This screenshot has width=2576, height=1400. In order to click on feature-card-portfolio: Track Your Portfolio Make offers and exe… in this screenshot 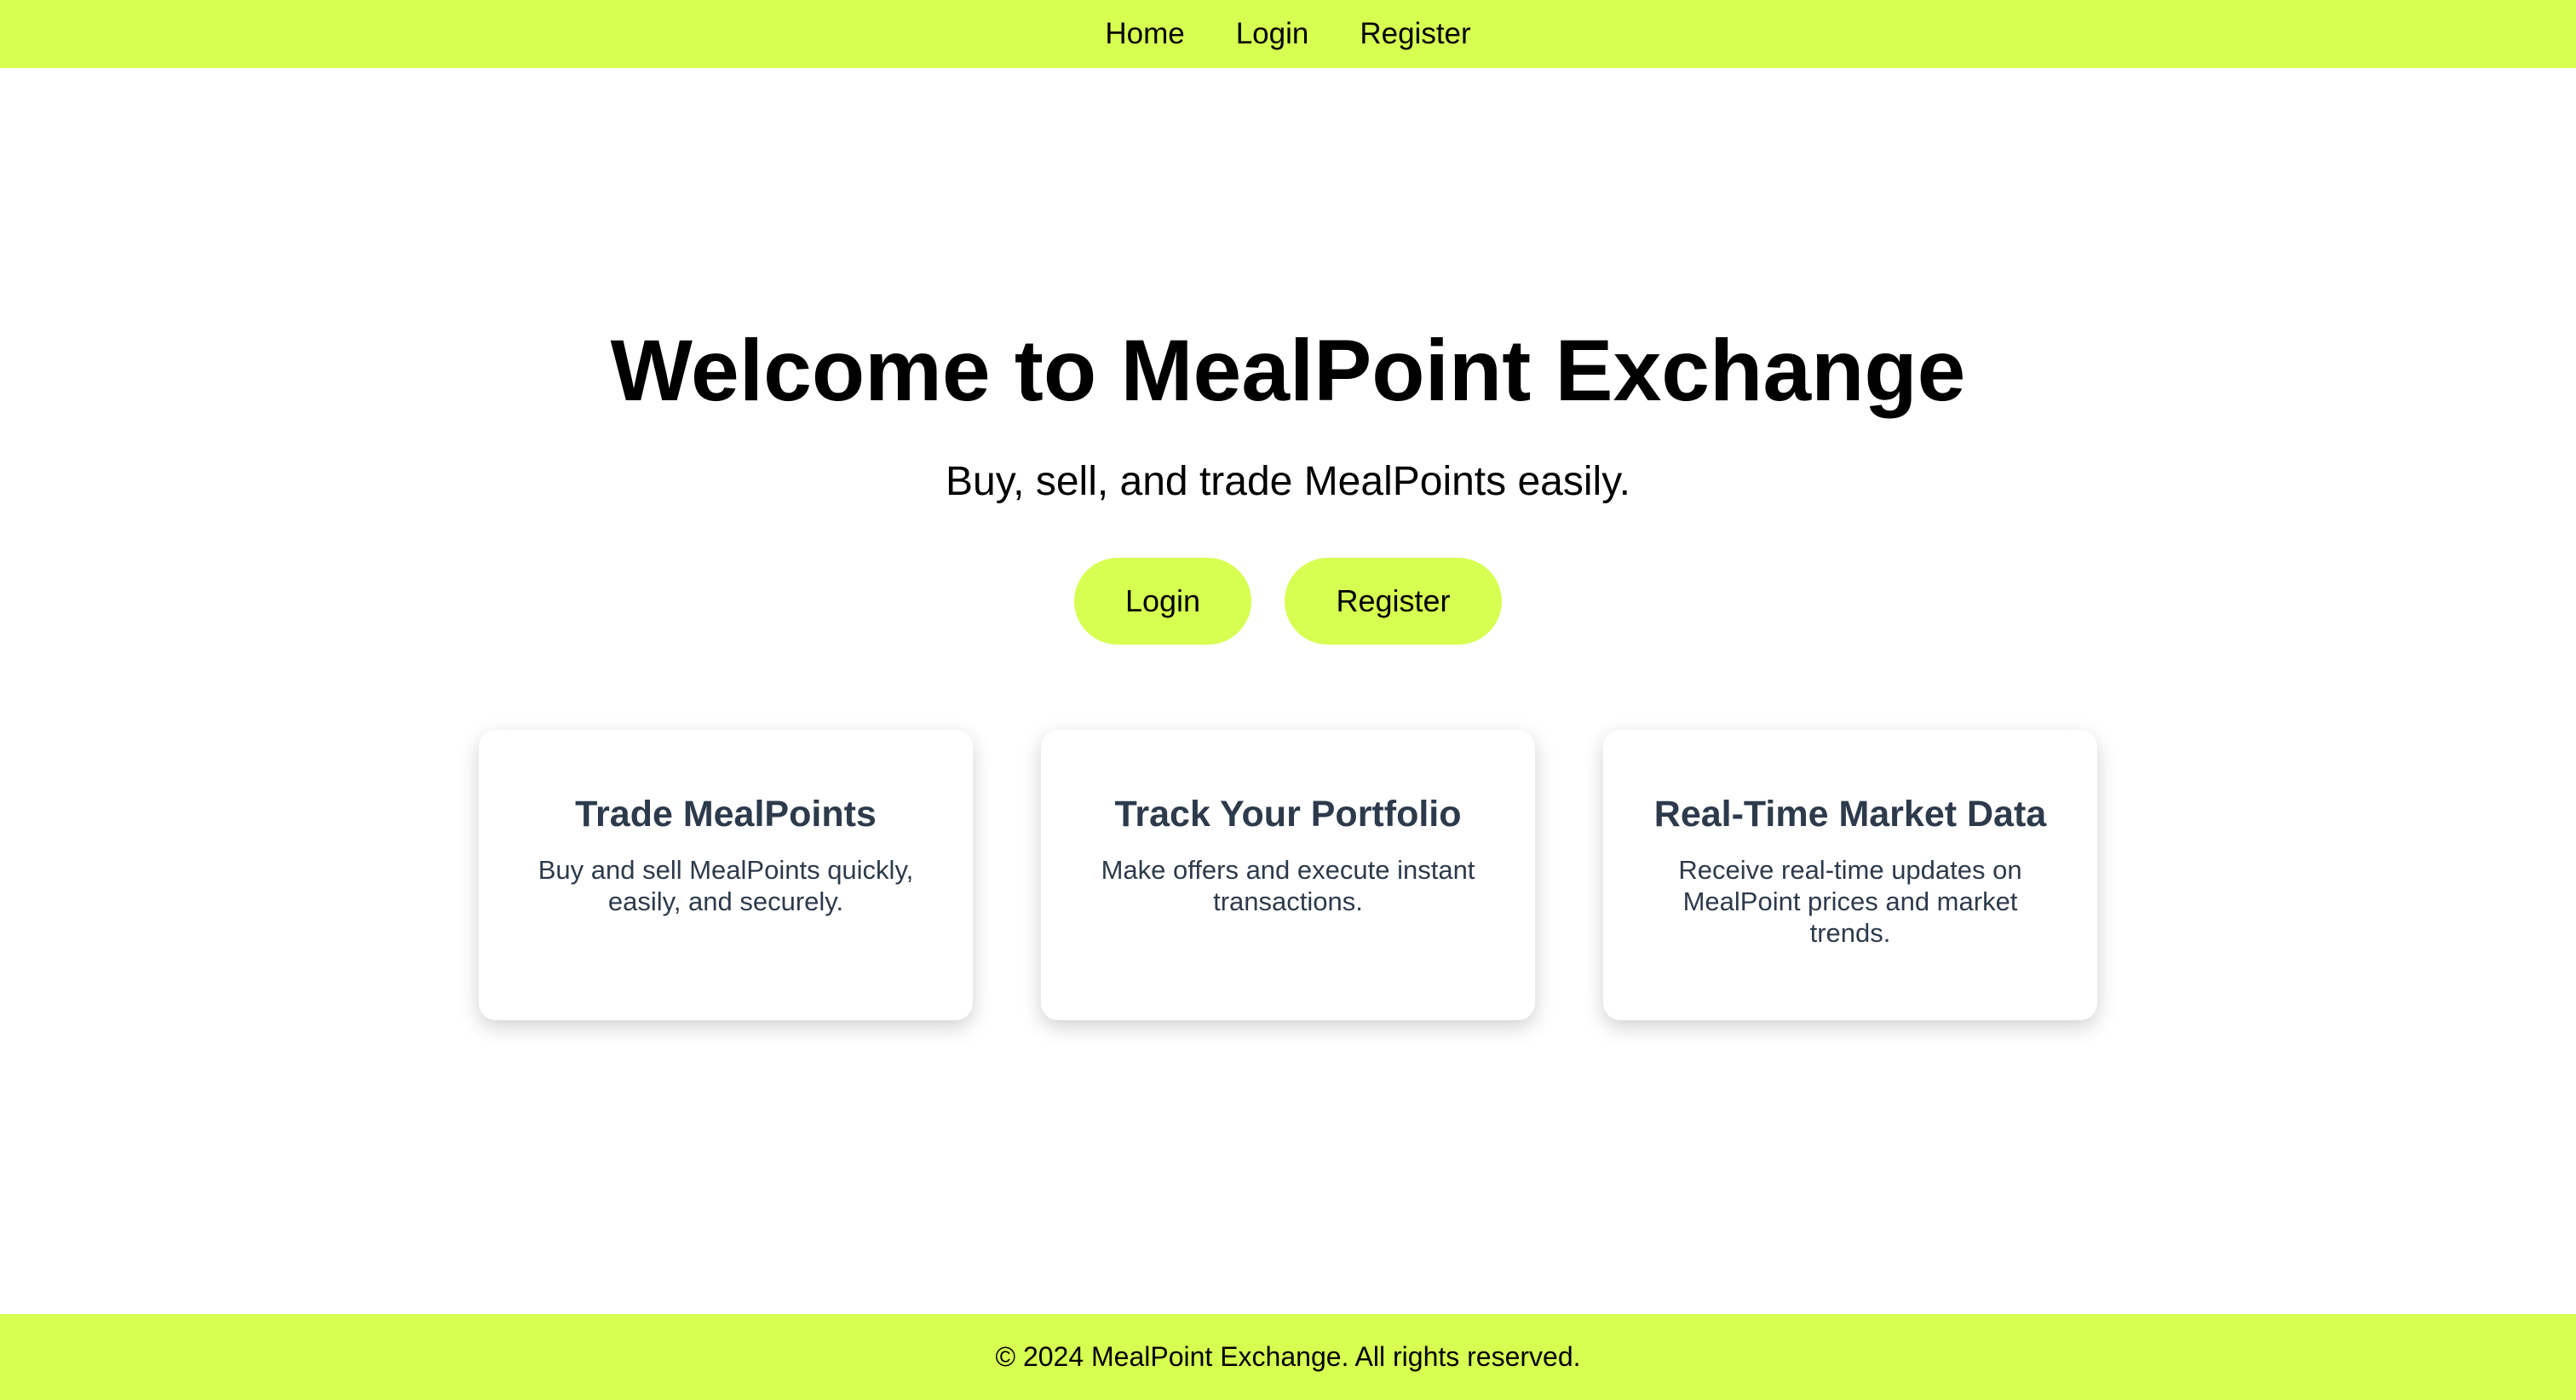, I will do `click(1288, 875)`.